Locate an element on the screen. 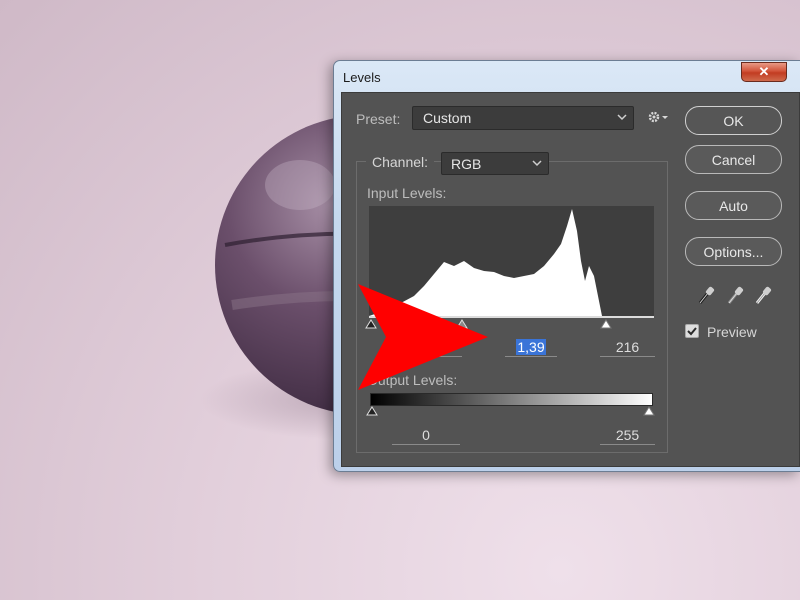  eyedropper-black-icon is located at coordinates (706, 295).